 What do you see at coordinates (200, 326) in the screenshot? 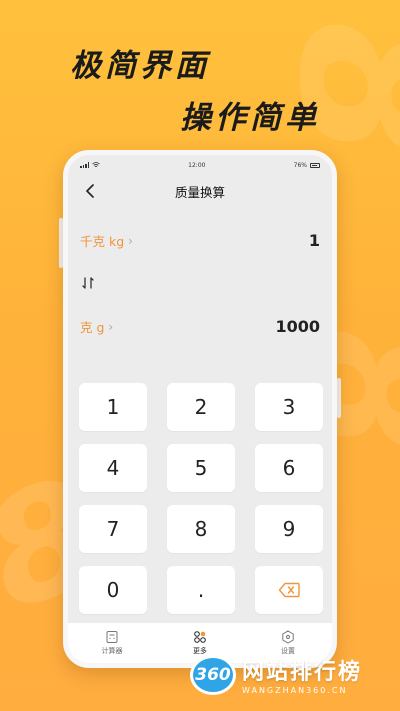
I see `to-row: 克 g › 1000` at bounding box center [200, 326].